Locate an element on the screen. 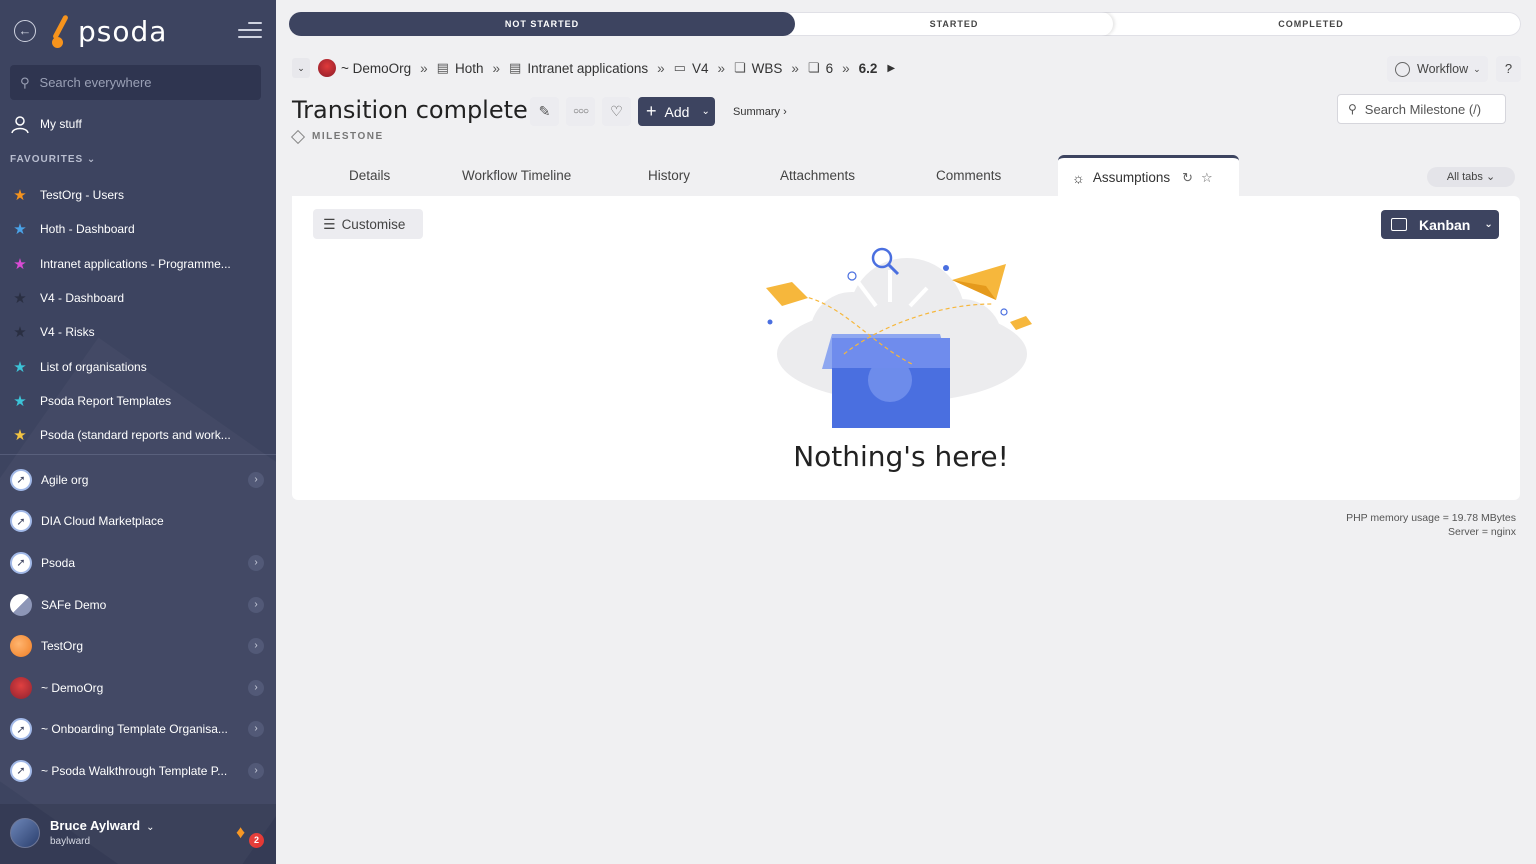  search-milestone-input: ⚲ Search Milestone (/) is located at coordinates (1421, 109).